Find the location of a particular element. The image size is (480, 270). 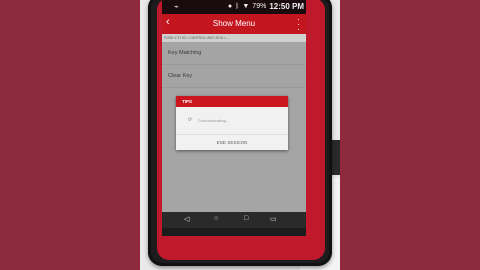

screen-bezel-bottom is located at coordinates (234, 232).